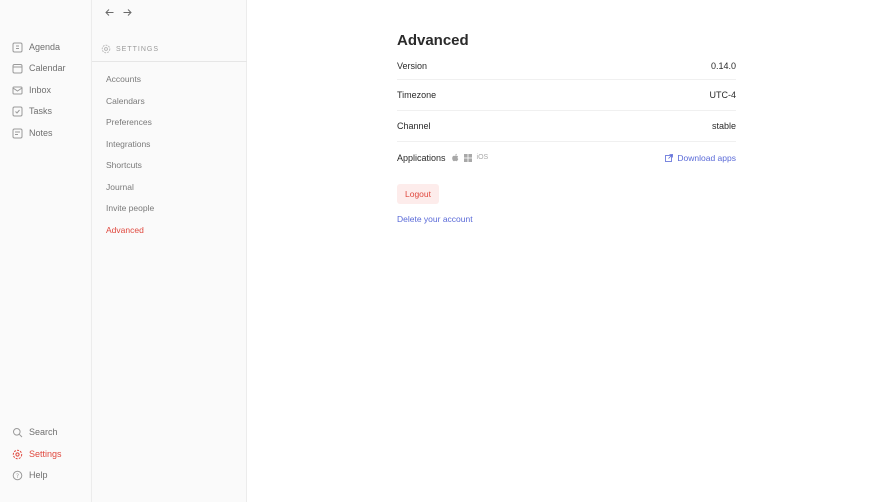  Describe the element at coordinates (125, 230) in the screenshot. I see `settings-item-advanced: Advanced` at that location.